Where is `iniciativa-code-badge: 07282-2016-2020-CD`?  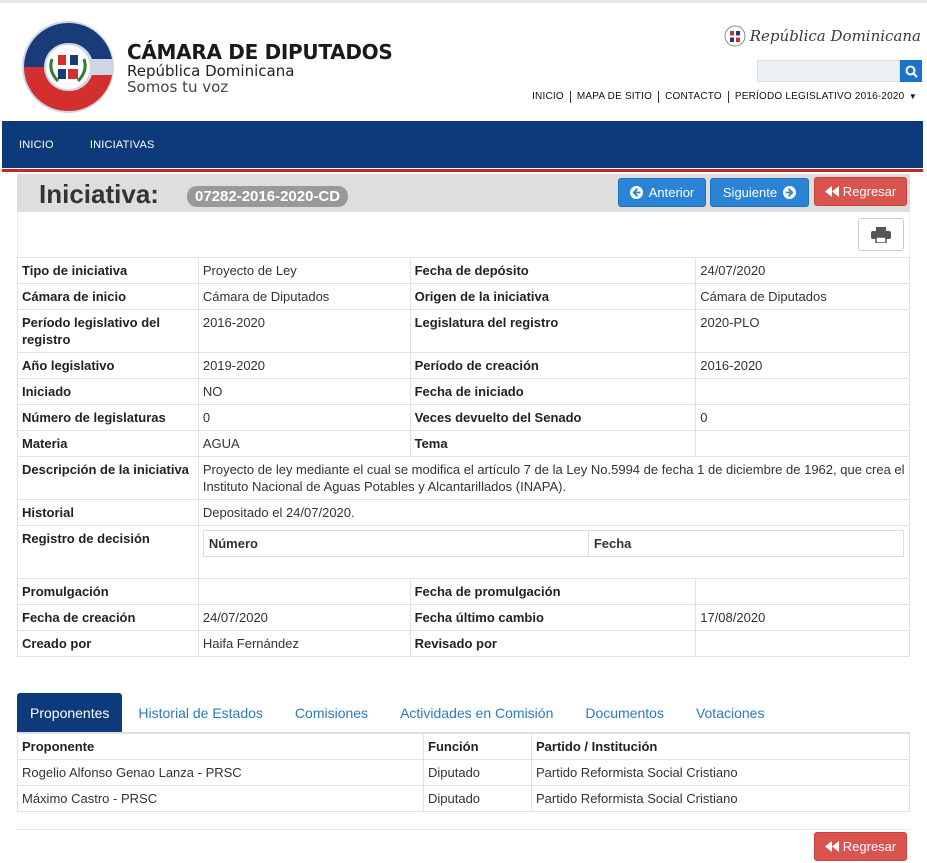
iniciativa-code-badge: 07282-2016-2020-CD is located at coordinates (268, 196).